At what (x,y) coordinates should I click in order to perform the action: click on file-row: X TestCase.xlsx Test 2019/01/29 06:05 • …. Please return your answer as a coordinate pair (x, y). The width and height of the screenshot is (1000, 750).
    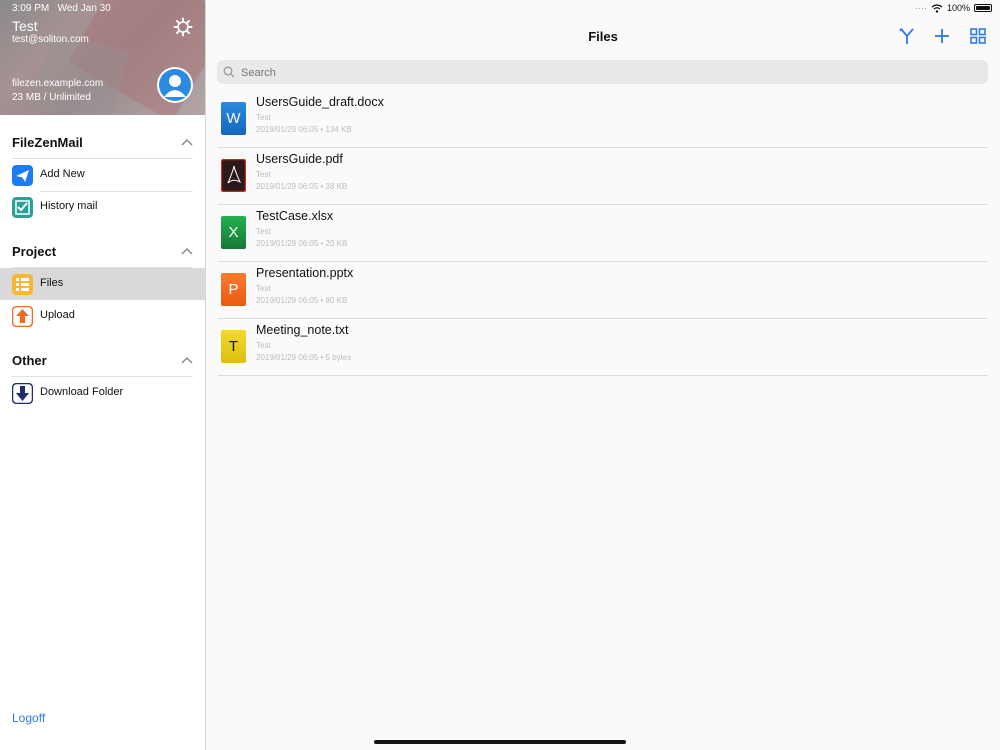
    Looking at the image, I should click on (603, 233).